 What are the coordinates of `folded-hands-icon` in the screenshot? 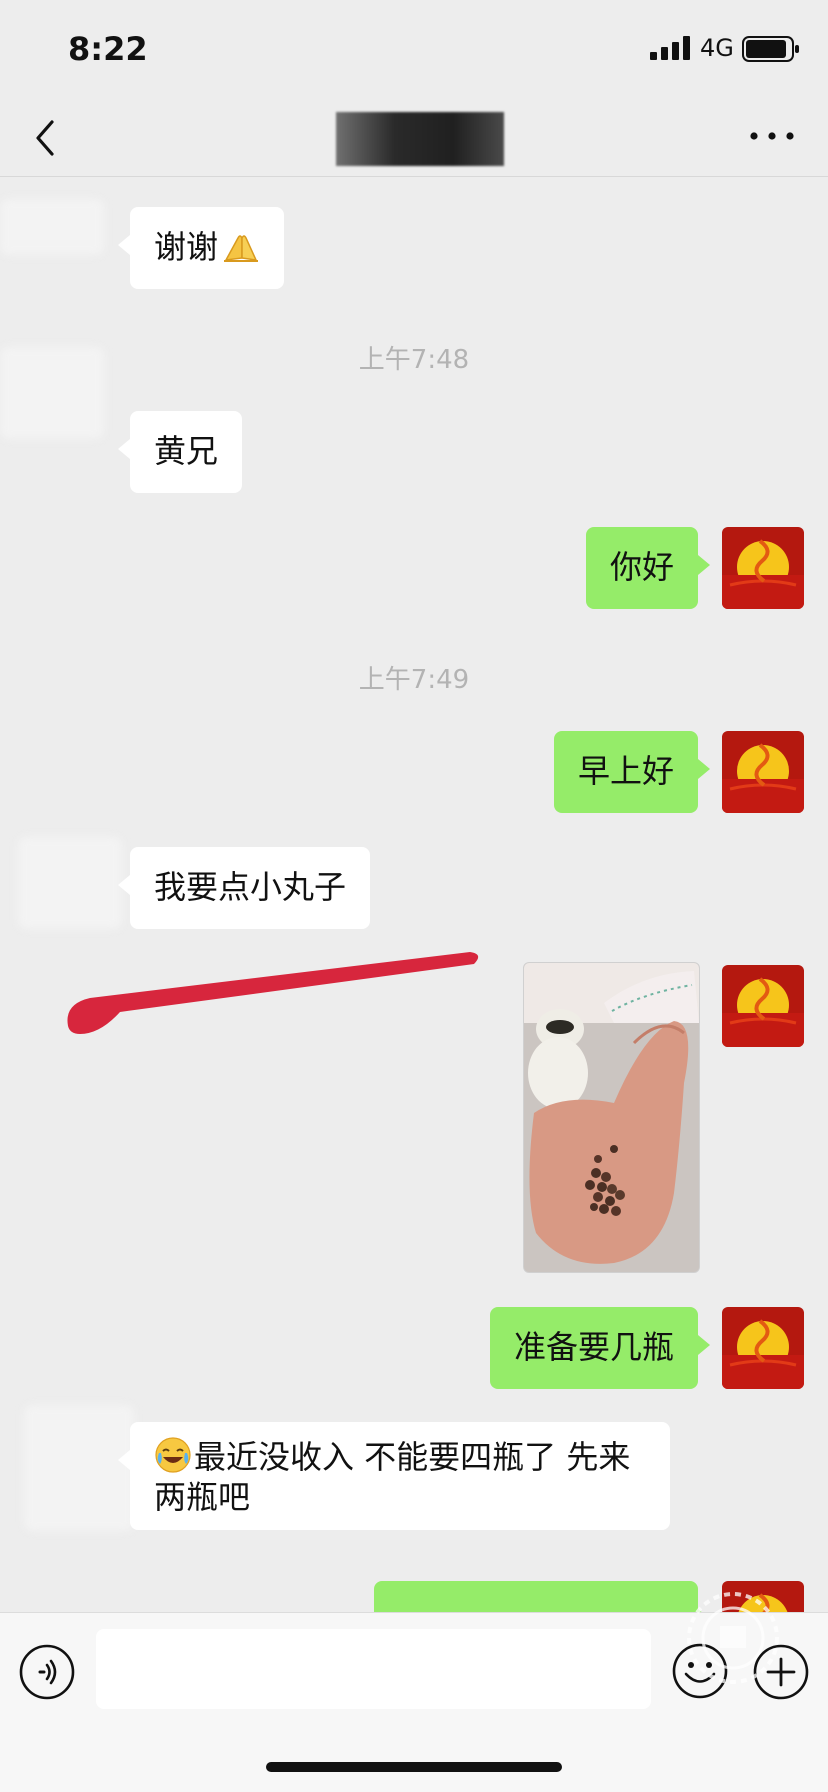 It's located at (241, 248).